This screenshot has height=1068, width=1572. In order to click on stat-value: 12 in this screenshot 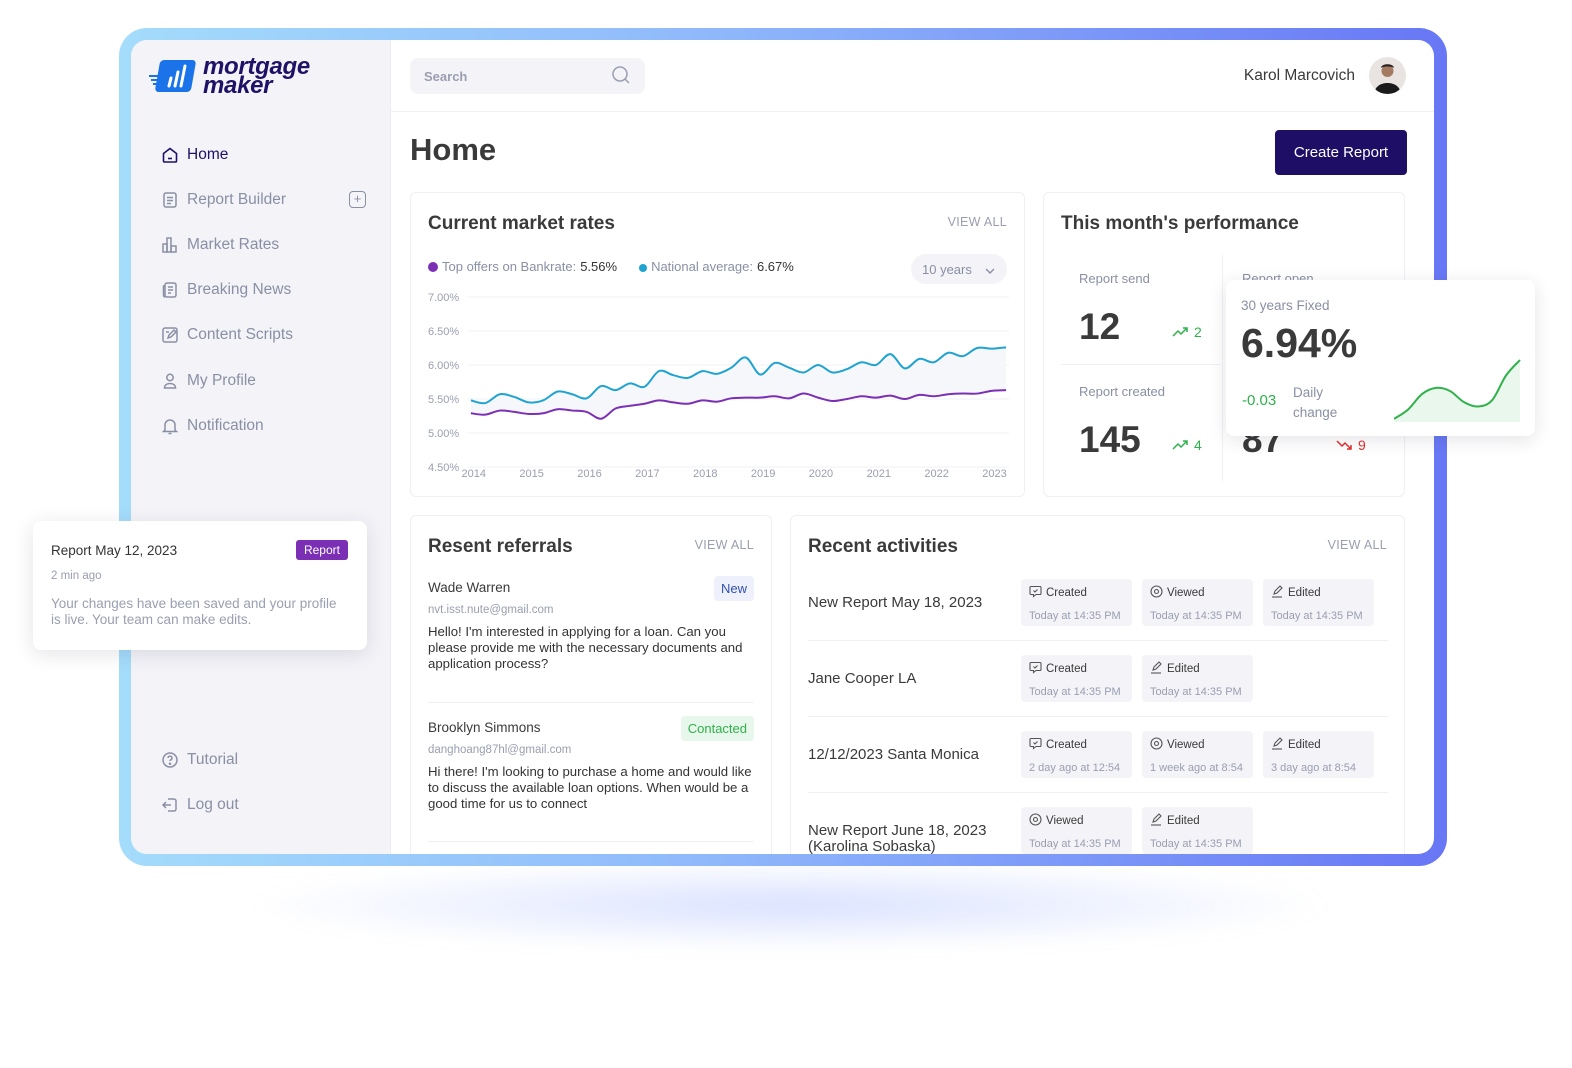, I will do `click(1100, 326)`.